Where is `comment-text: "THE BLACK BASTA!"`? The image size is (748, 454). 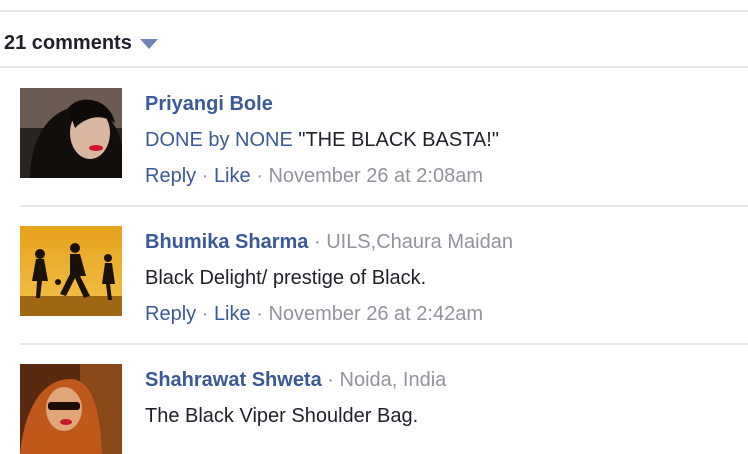
comment-text: "THE BLACK BASTA!" is located at coordinates (395, 140).